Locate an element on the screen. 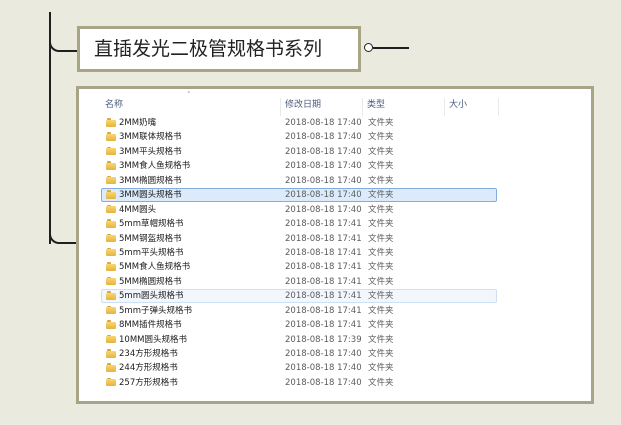 Image resolution: width=621 pixels, height=425 pixels. list-item: 5MM椭圆规格书 2018-08-18 17:41 文件夹 is located at coordinates (335, 282).